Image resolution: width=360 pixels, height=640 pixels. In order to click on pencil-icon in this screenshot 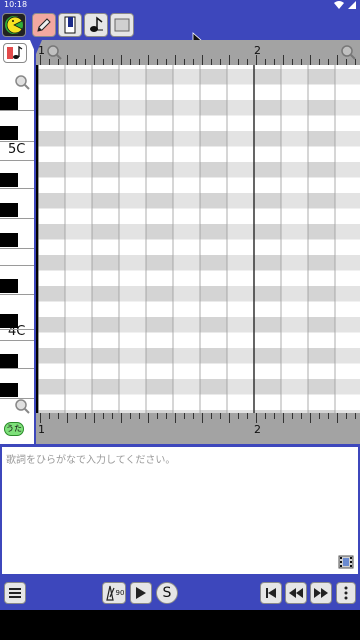, I will do `click(44, 25)`.